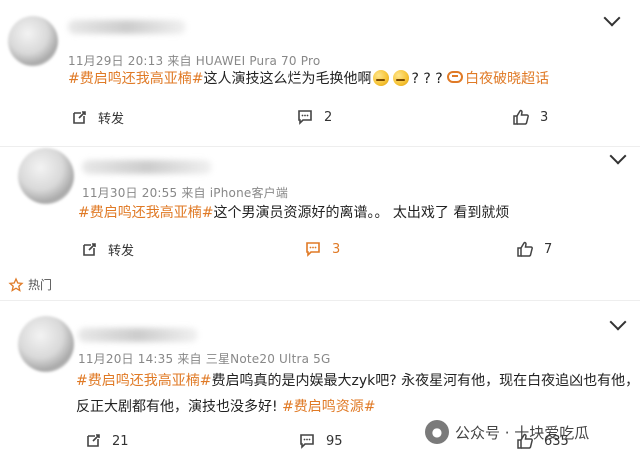 This screenshot has width=640, height=460. I want to click on like-count: 3, so click(544, 117).